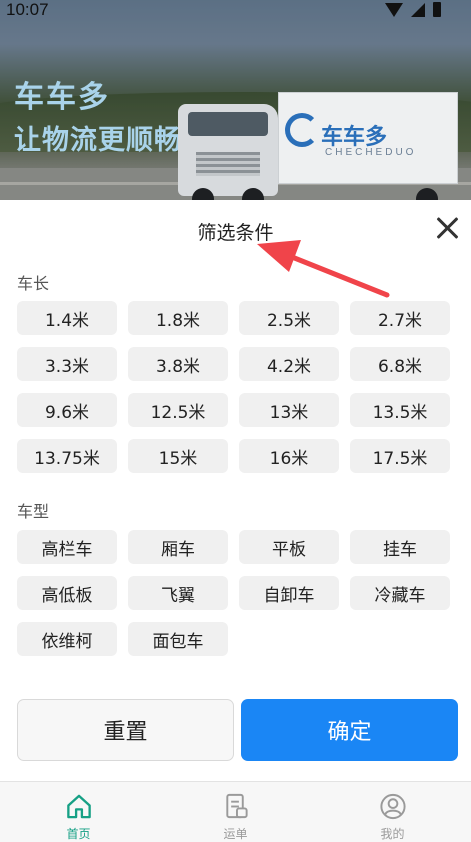 This screenshot has height=842, width=471. What do you see at coordinates (302, 130) in the screenshot?
I see `truck-logo-icon` at bounding box center [302, 130].